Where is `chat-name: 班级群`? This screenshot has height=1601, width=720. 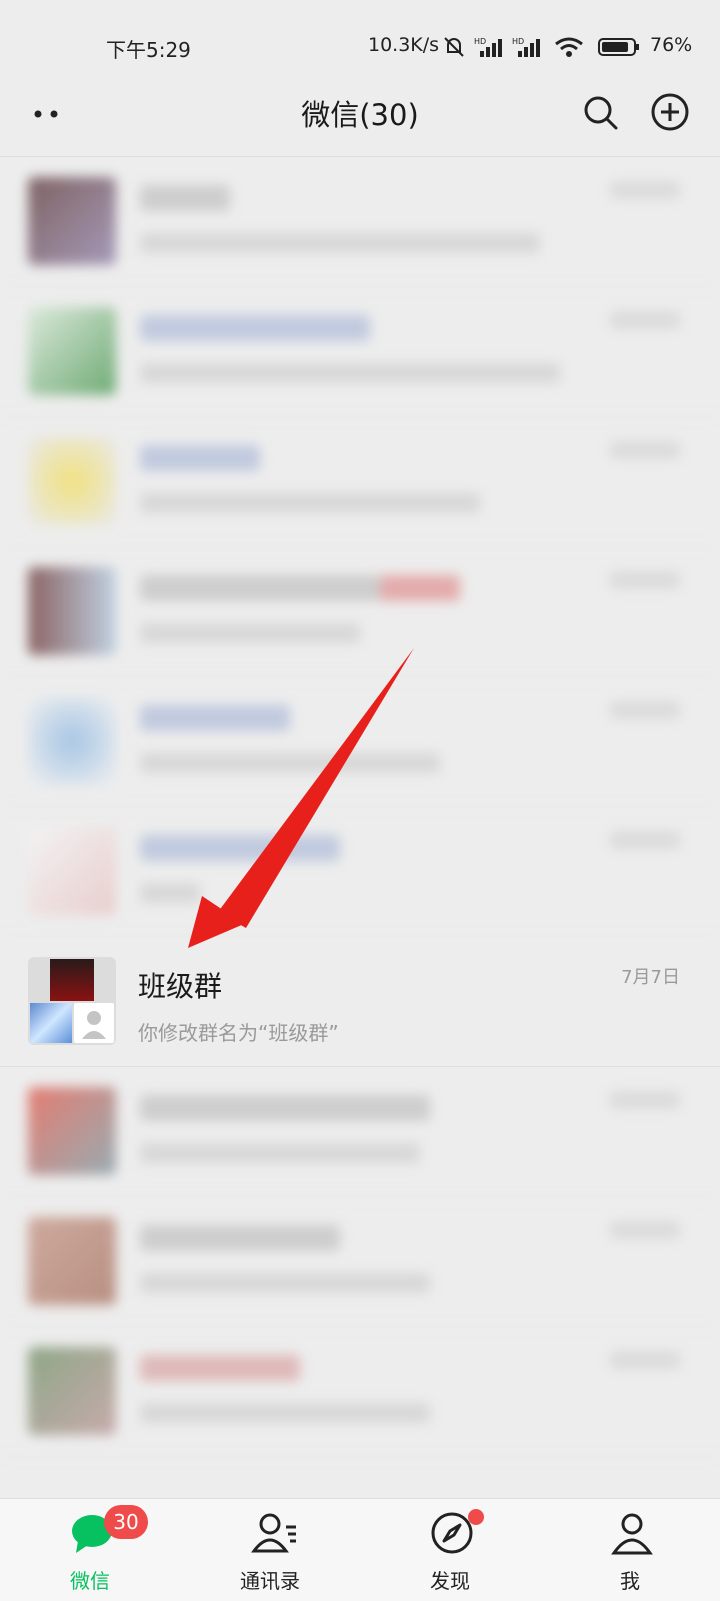 chat-name: 班级群 is located at coordinates (180, 986).